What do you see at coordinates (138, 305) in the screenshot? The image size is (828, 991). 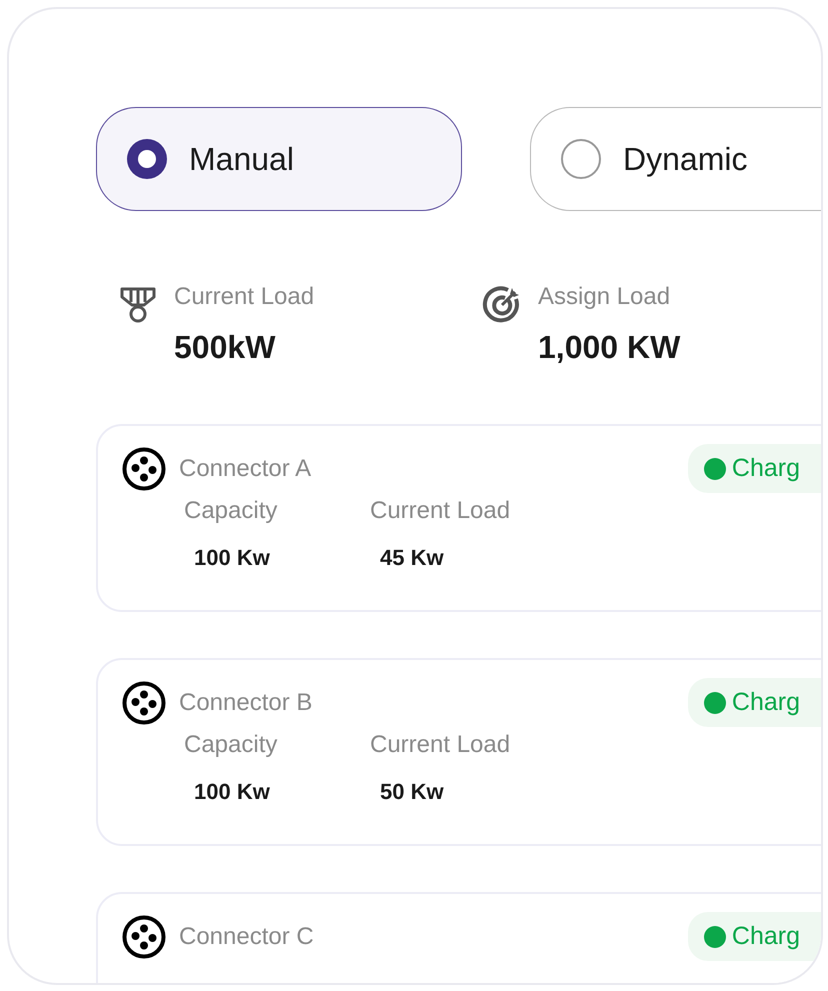 I see `medal-icon` at bounding box center [138, 305].